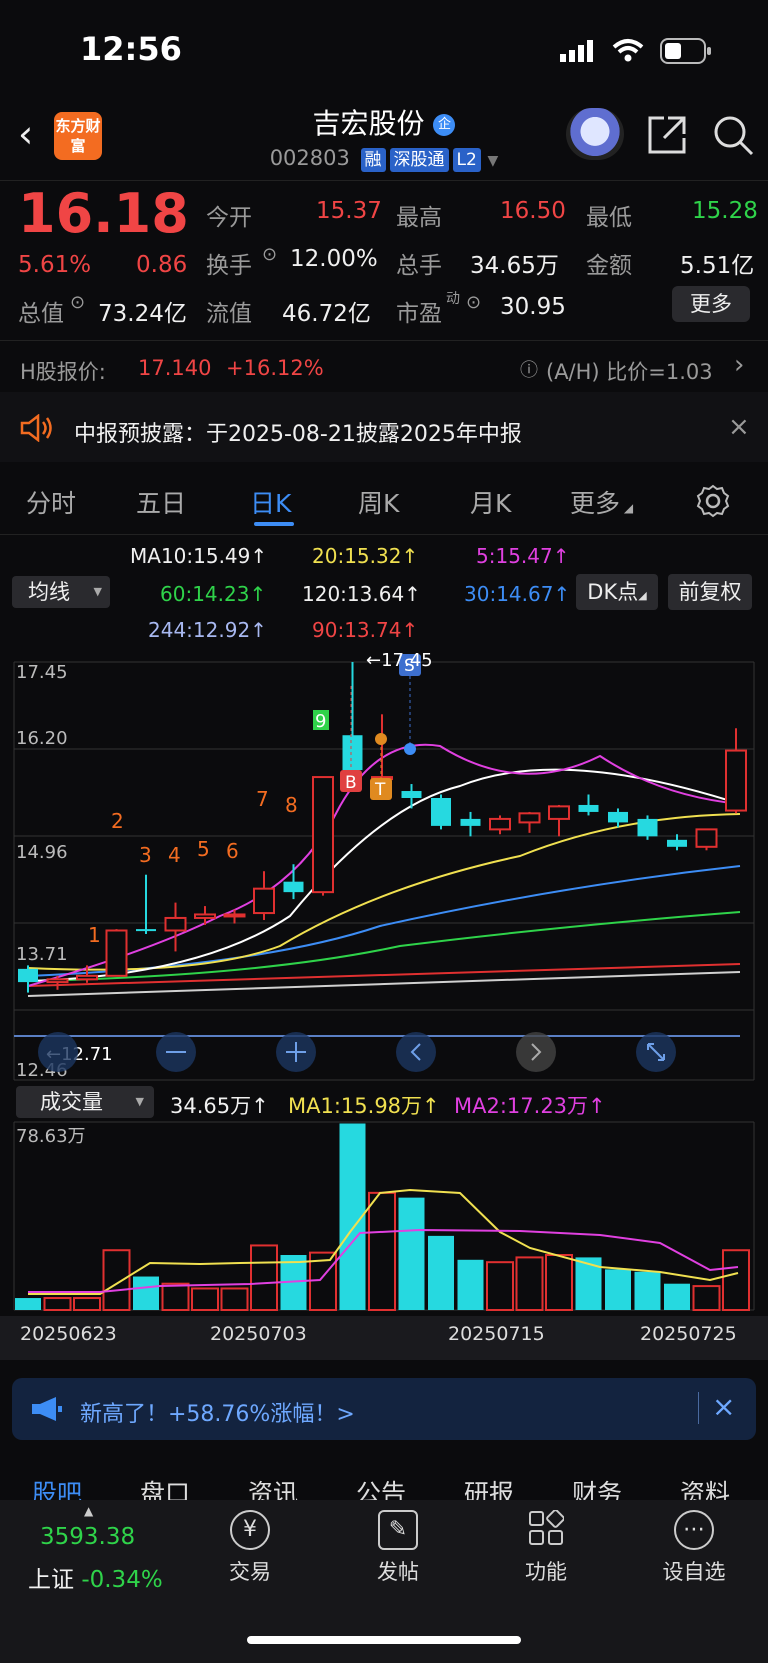  I want to click on banner-text: 新高了！+58.76%涨幅！>, so click(217, 1414).